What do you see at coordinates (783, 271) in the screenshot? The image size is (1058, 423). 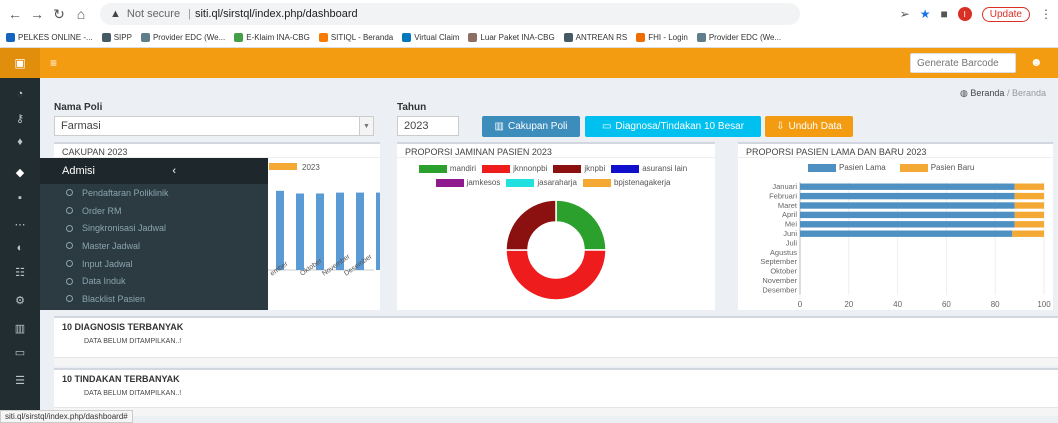 I see `y-tick-label: Oktober` at bounding box center [783, 271].